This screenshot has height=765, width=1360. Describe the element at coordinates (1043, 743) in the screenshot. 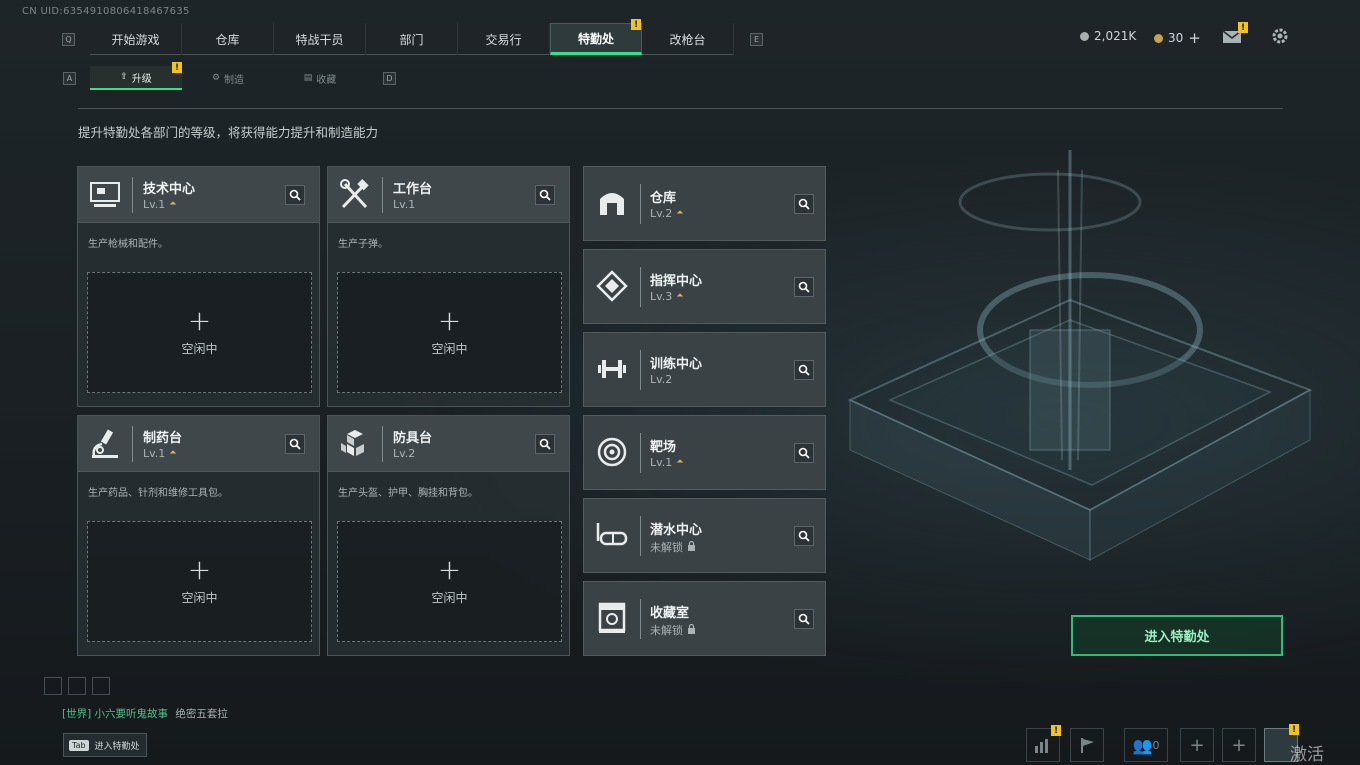

I see `stats-icon: !` at that location.